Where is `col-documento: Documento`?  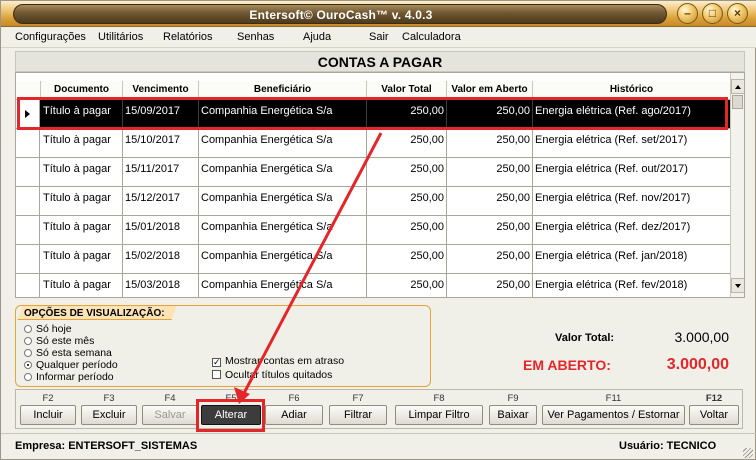
col-documento: Documento is located at coordinates (82, 90).